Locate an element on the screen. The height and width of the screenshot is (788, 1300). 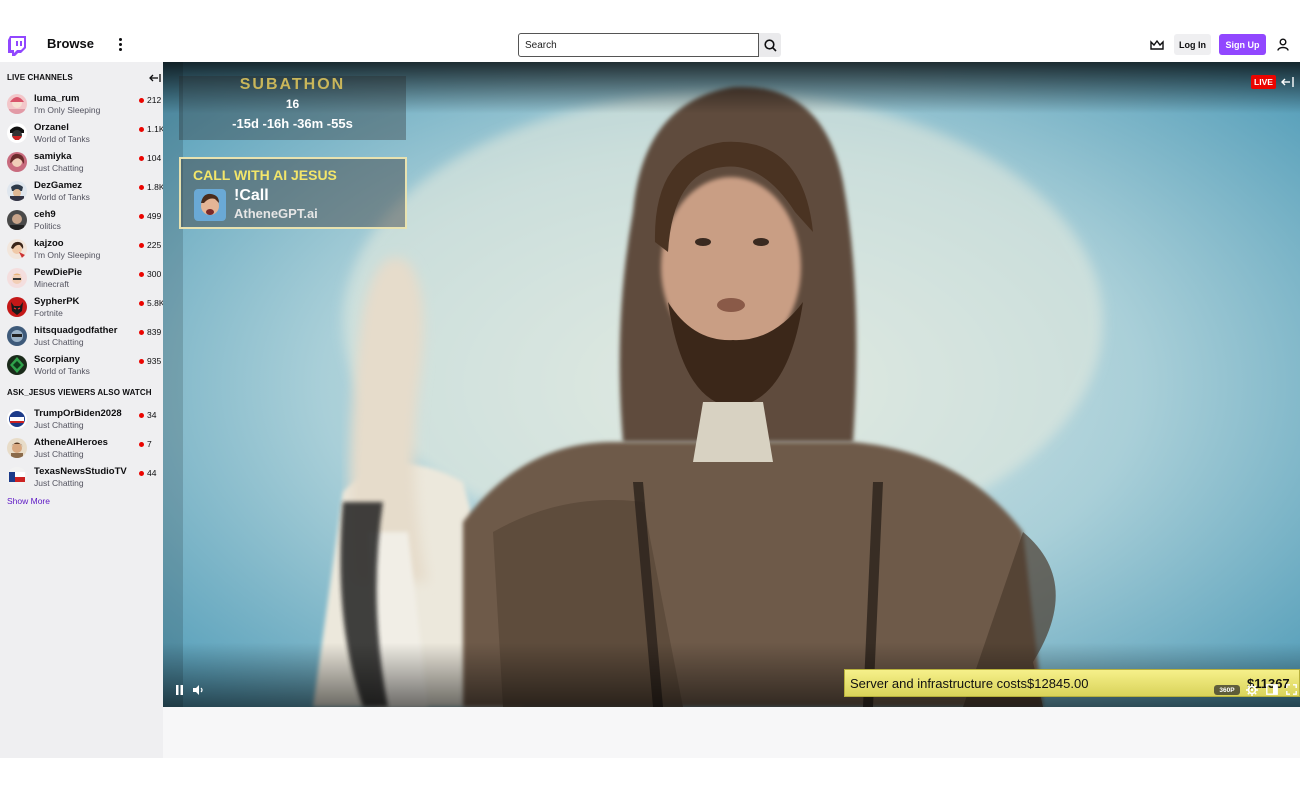
top-nav: Browse Log In Sign Up is located at coordinates (650, 45).